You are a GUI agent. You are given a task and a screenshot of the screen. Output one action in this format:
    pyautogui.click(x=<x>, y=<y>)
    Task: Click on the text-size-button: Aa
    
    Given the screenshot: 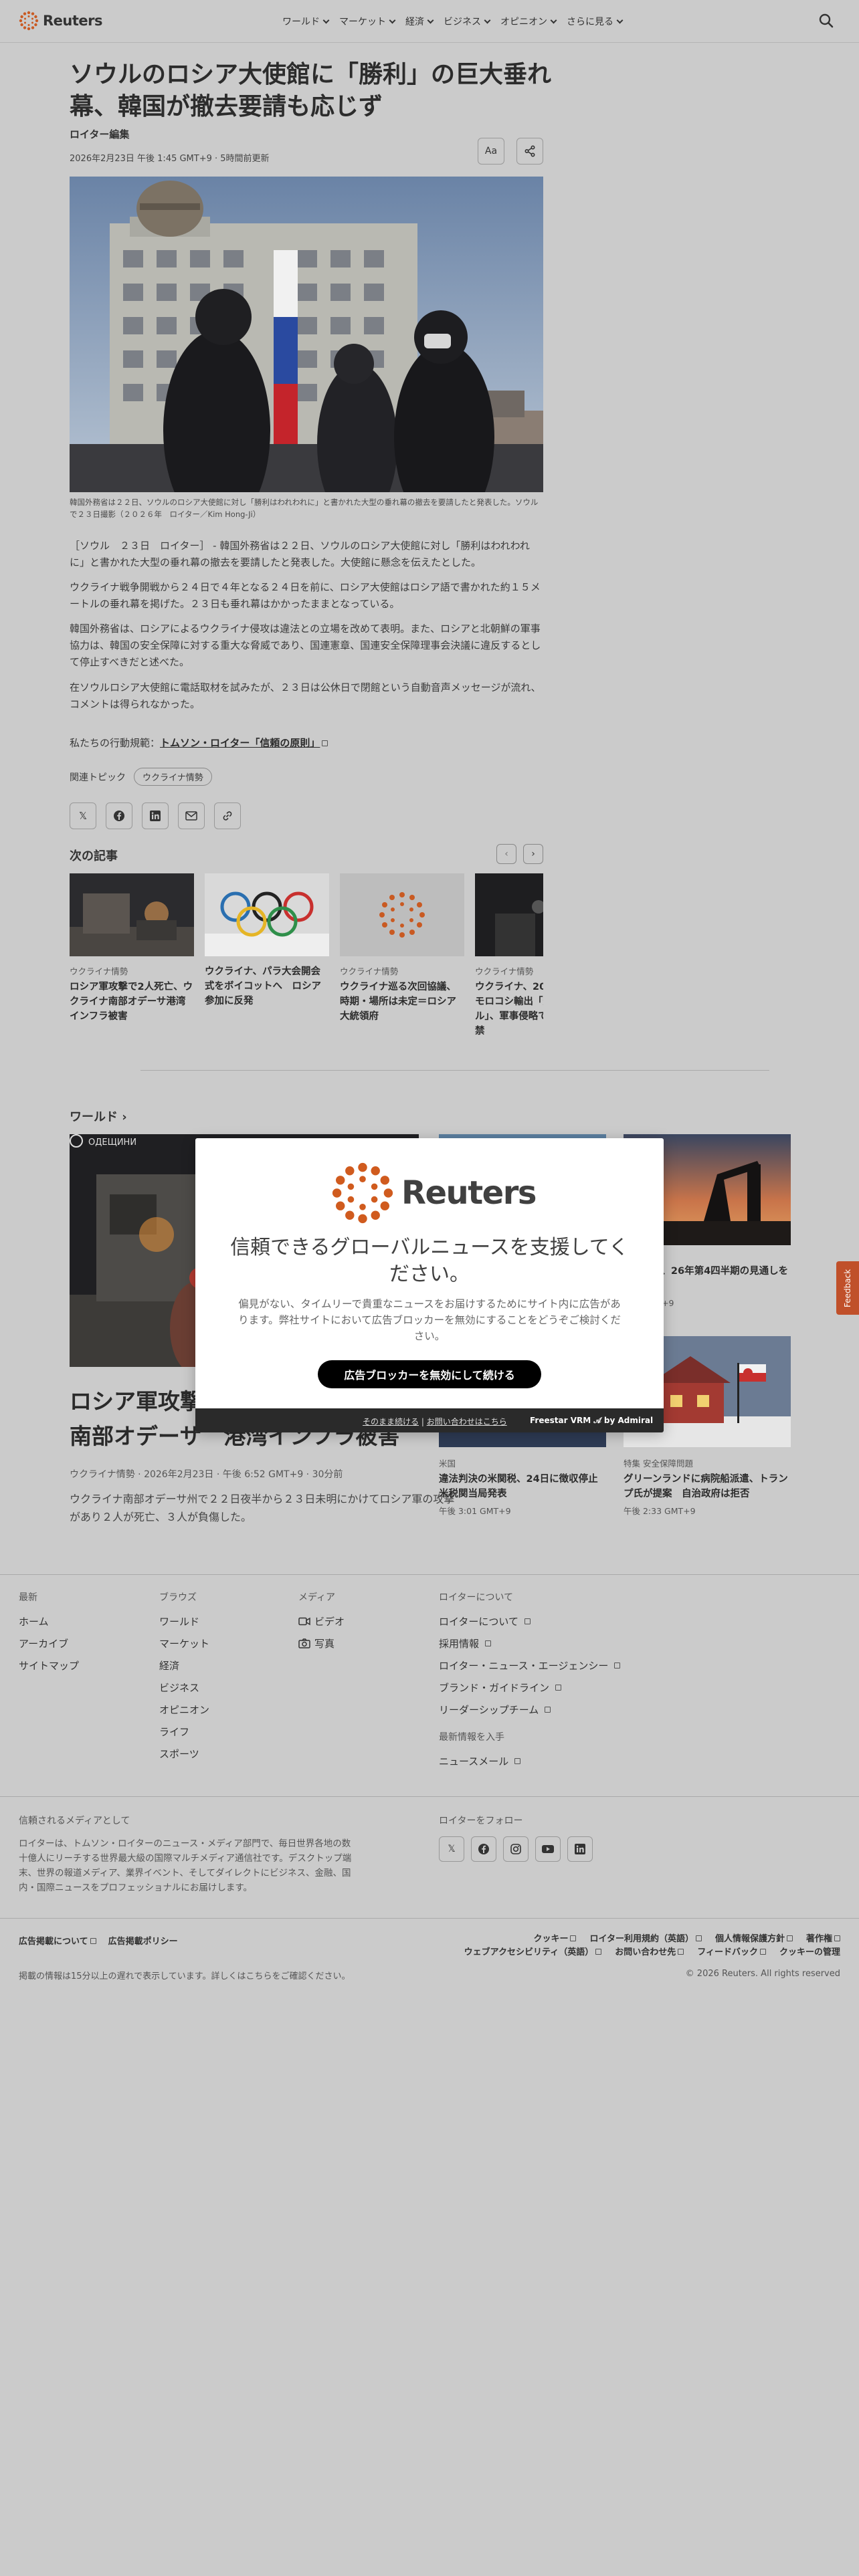 What is the action you would take?
    pyautogui.click(x=491, y=151)
    